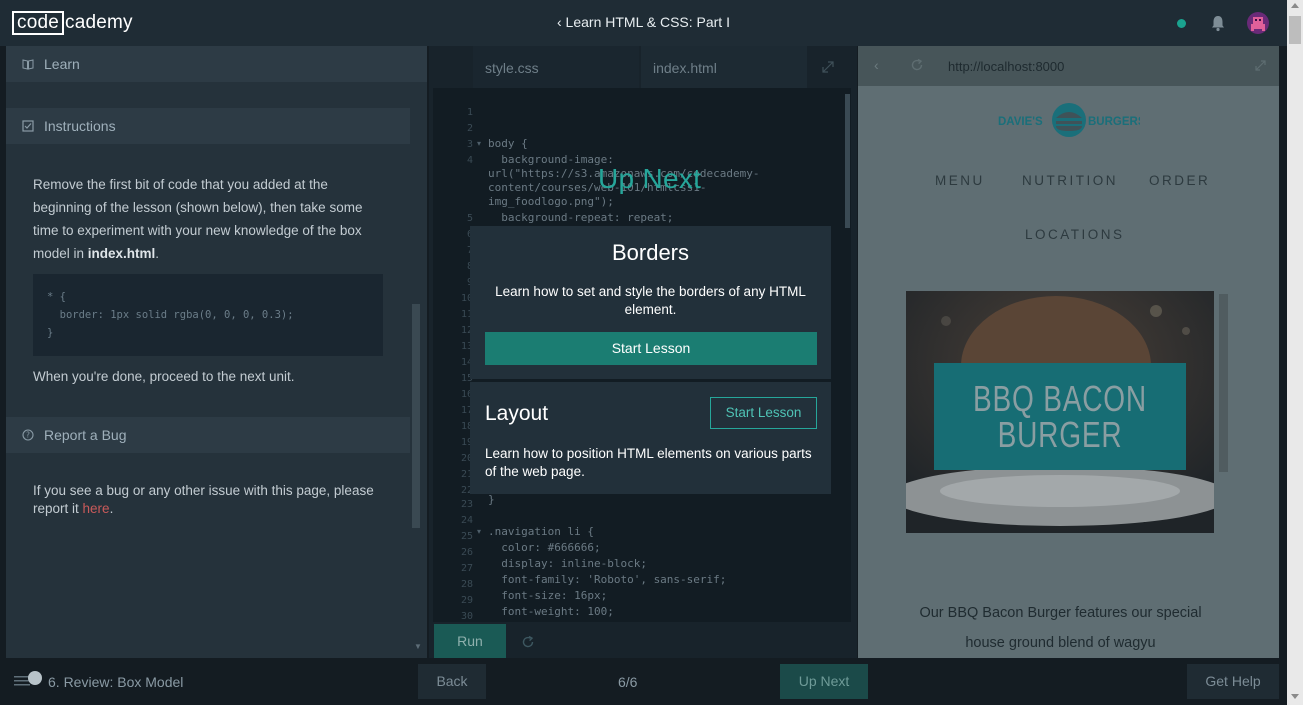 The width and height of the screenshot is (1303, 705). I want to click on line-number: 17, so click(466, 410).